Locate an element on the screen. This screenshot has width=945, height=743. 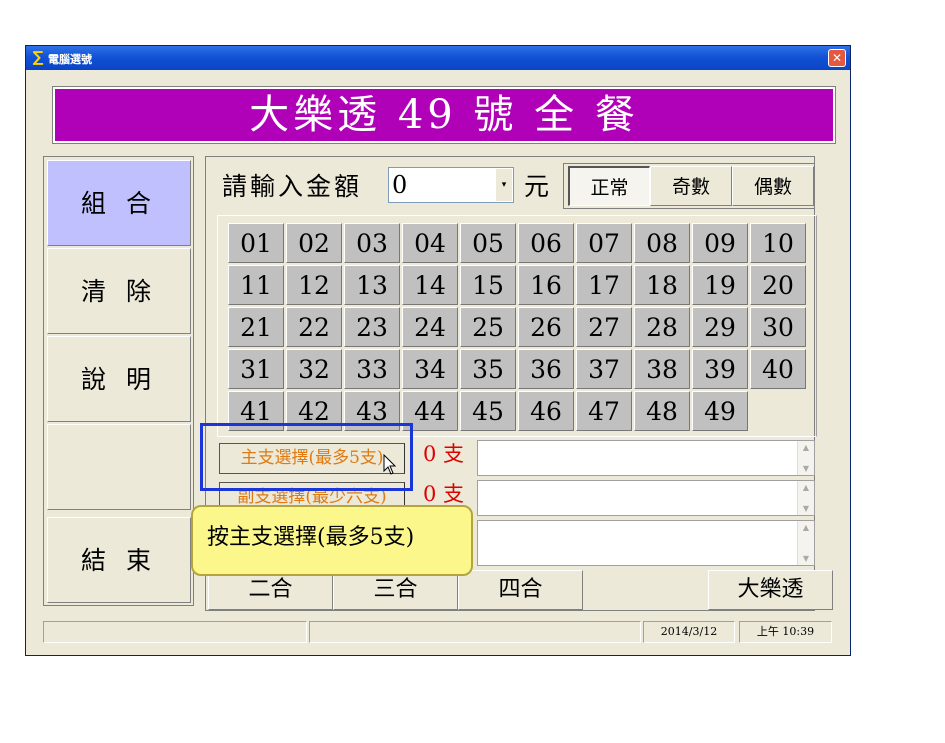
help-button: 說 明 is located at coordinates (119, 379).